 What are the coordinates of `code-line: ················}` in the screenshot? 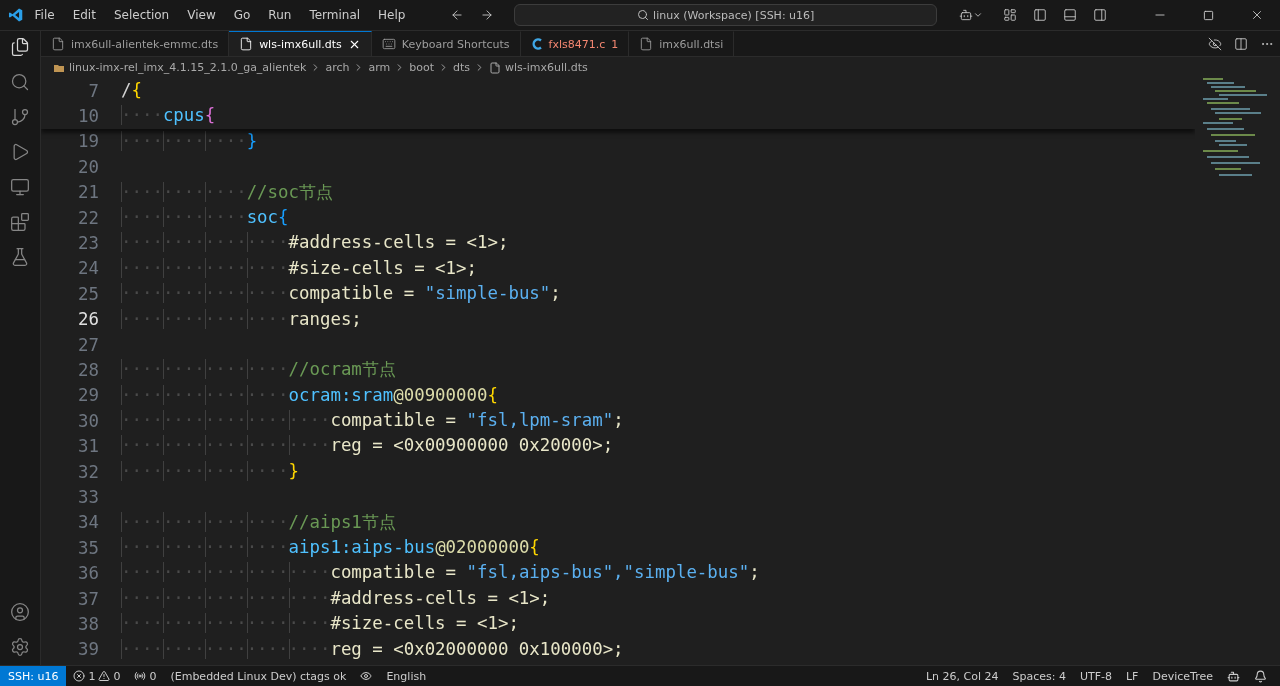 It's located at (210, 471).